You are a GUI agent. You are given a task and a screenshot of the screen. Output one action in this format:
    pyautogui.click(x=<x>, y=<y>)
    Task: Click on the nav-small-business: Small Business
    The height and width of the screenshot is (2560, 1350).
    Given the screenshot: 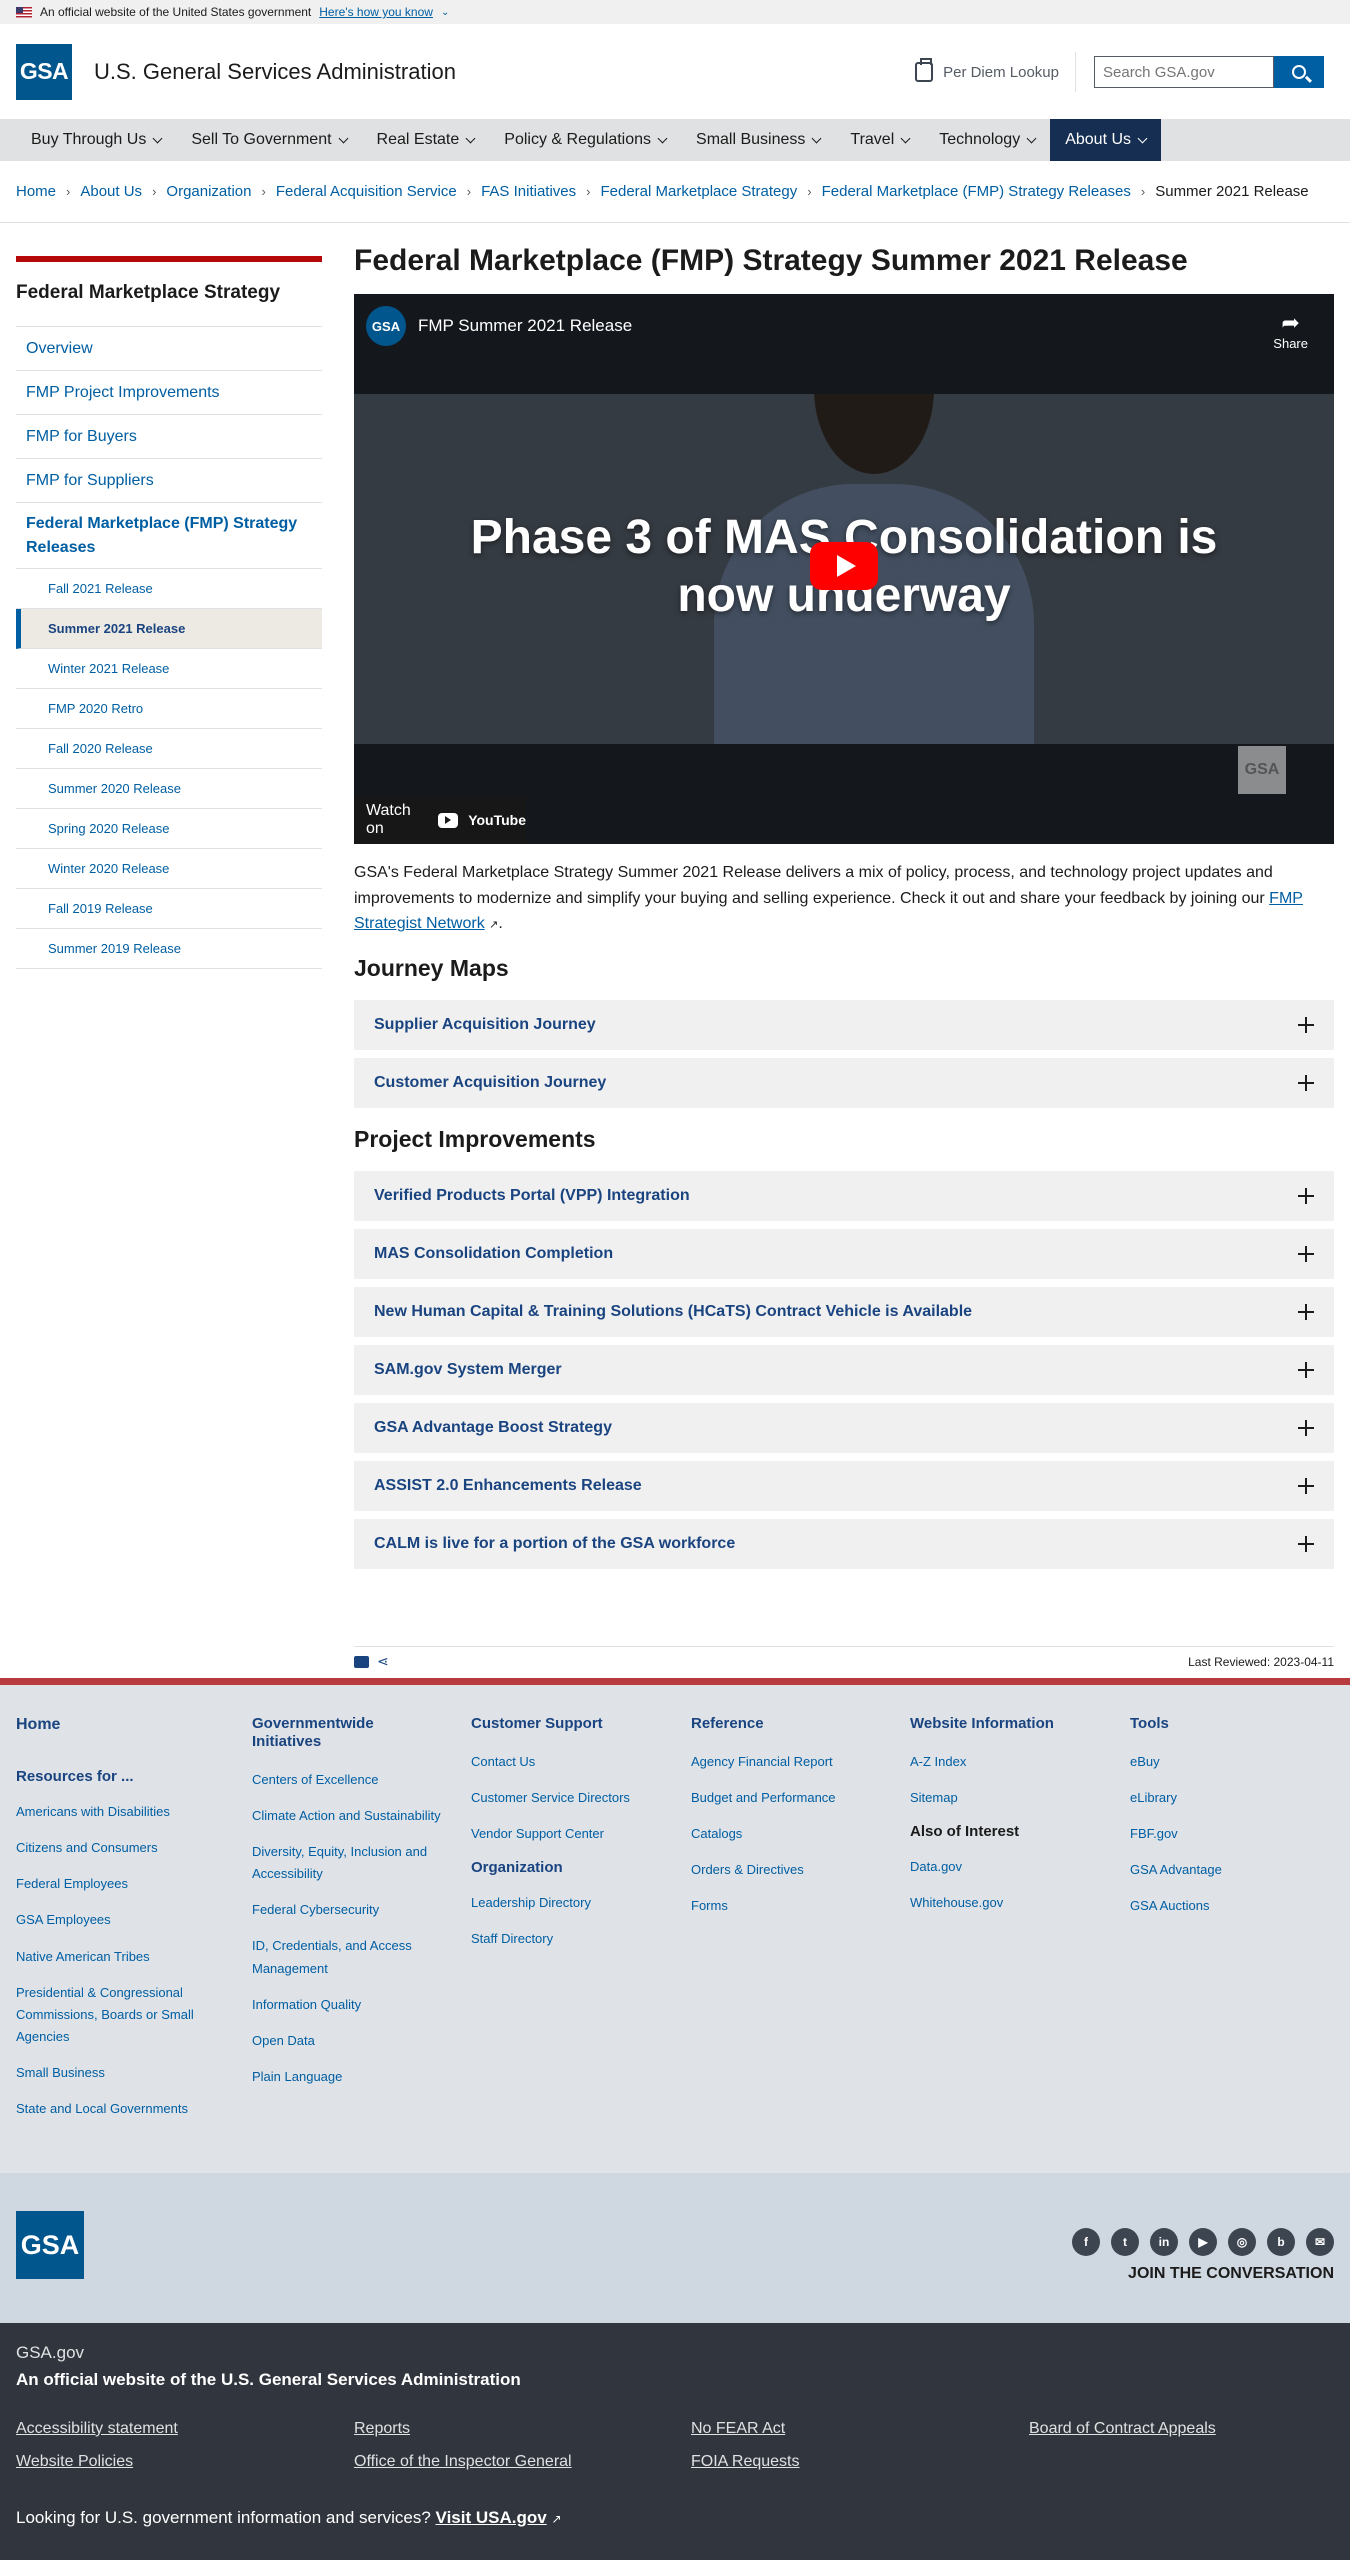 What is the action you would take?
    pyautogui.click(x=758, y=140)
    